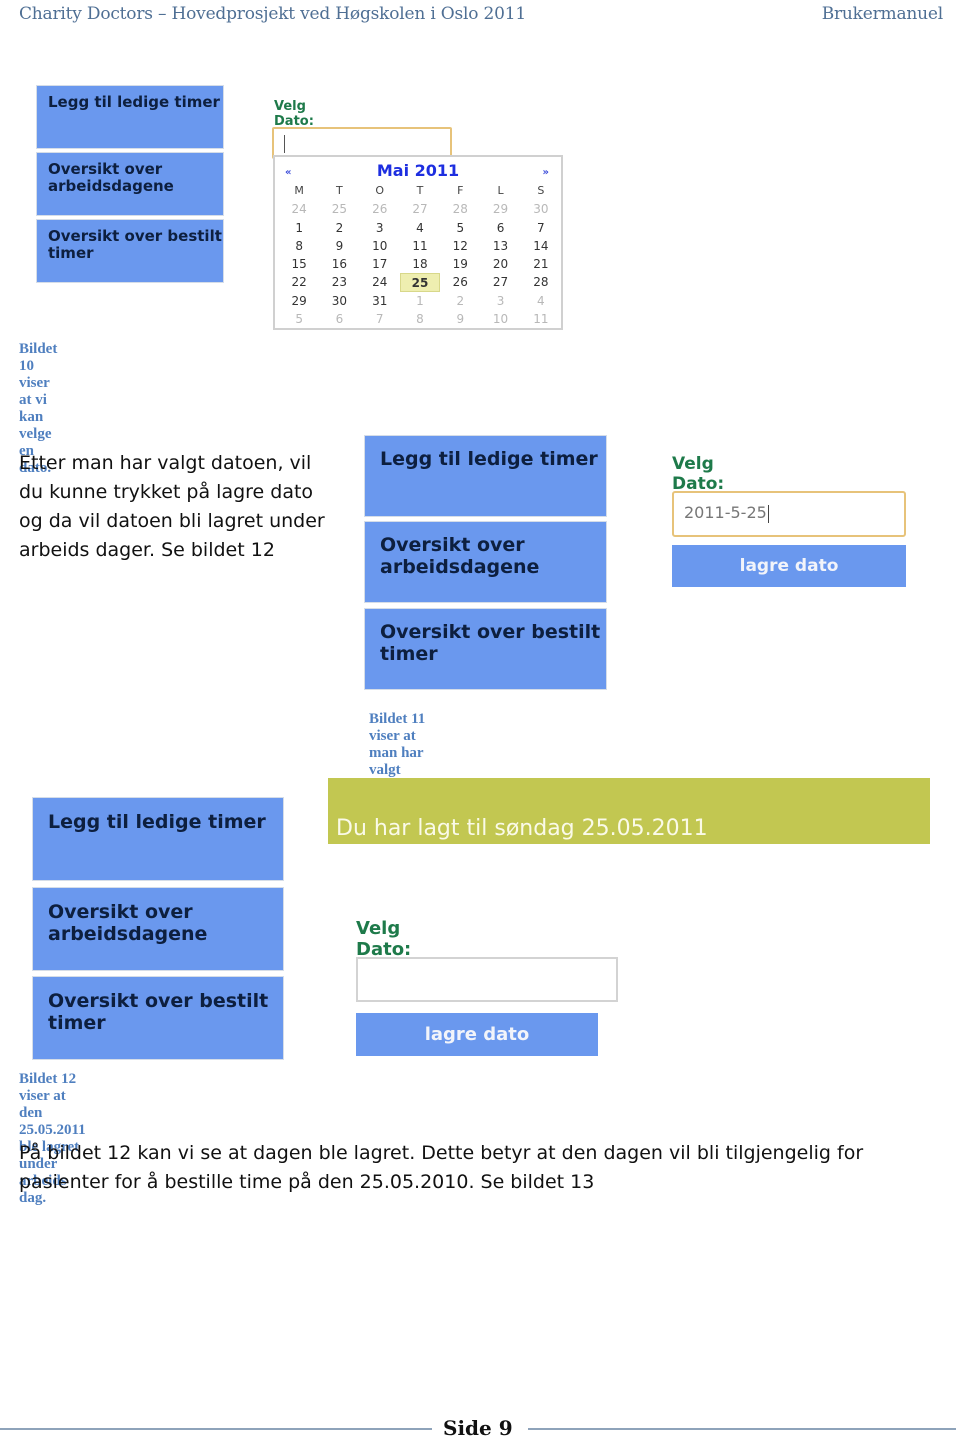 The height and width of the screenshot is (1440, 960). What do you see at coordinates (460, 264) in the screenshot?
I see `calendar-day: 19` at bounding box center [460, 264].